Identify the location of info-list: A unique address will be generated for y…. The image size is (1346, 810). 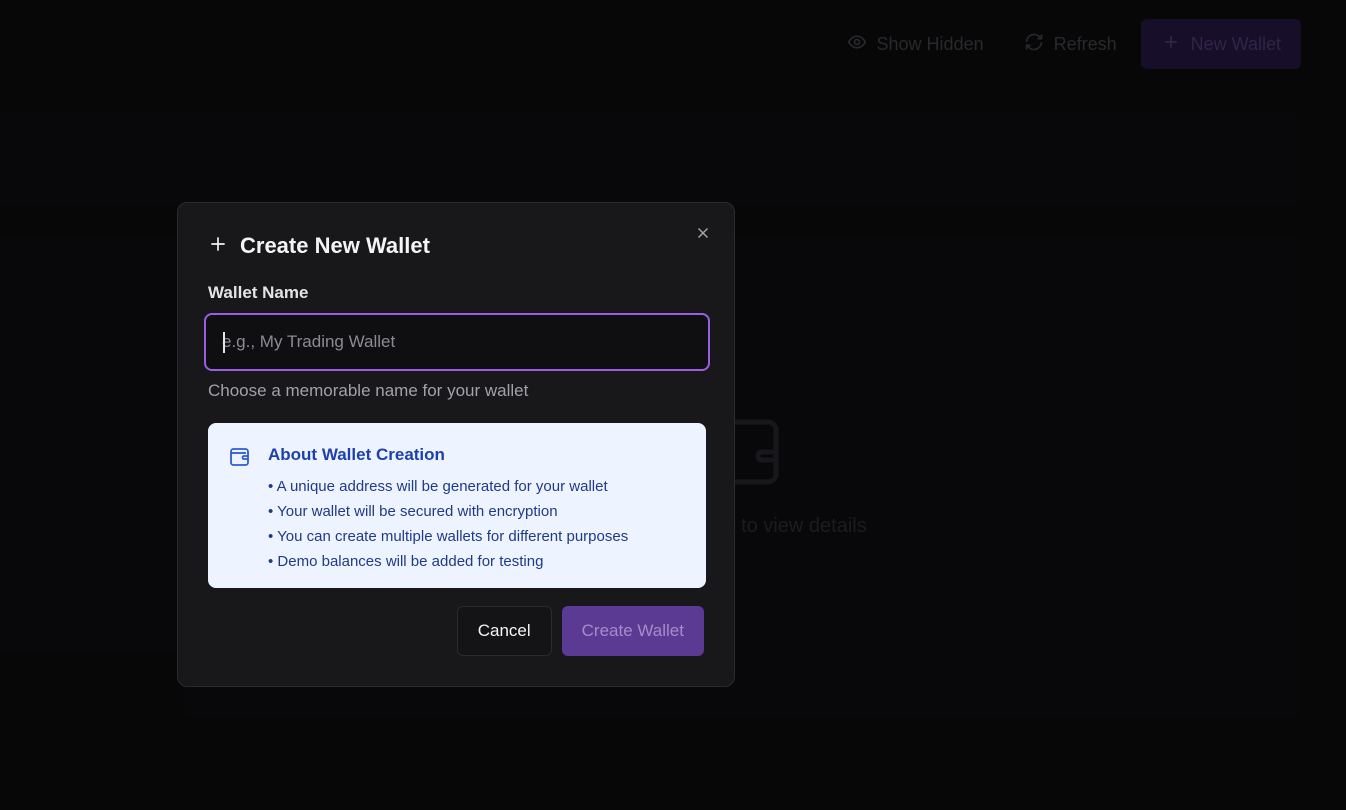
(448, 524).